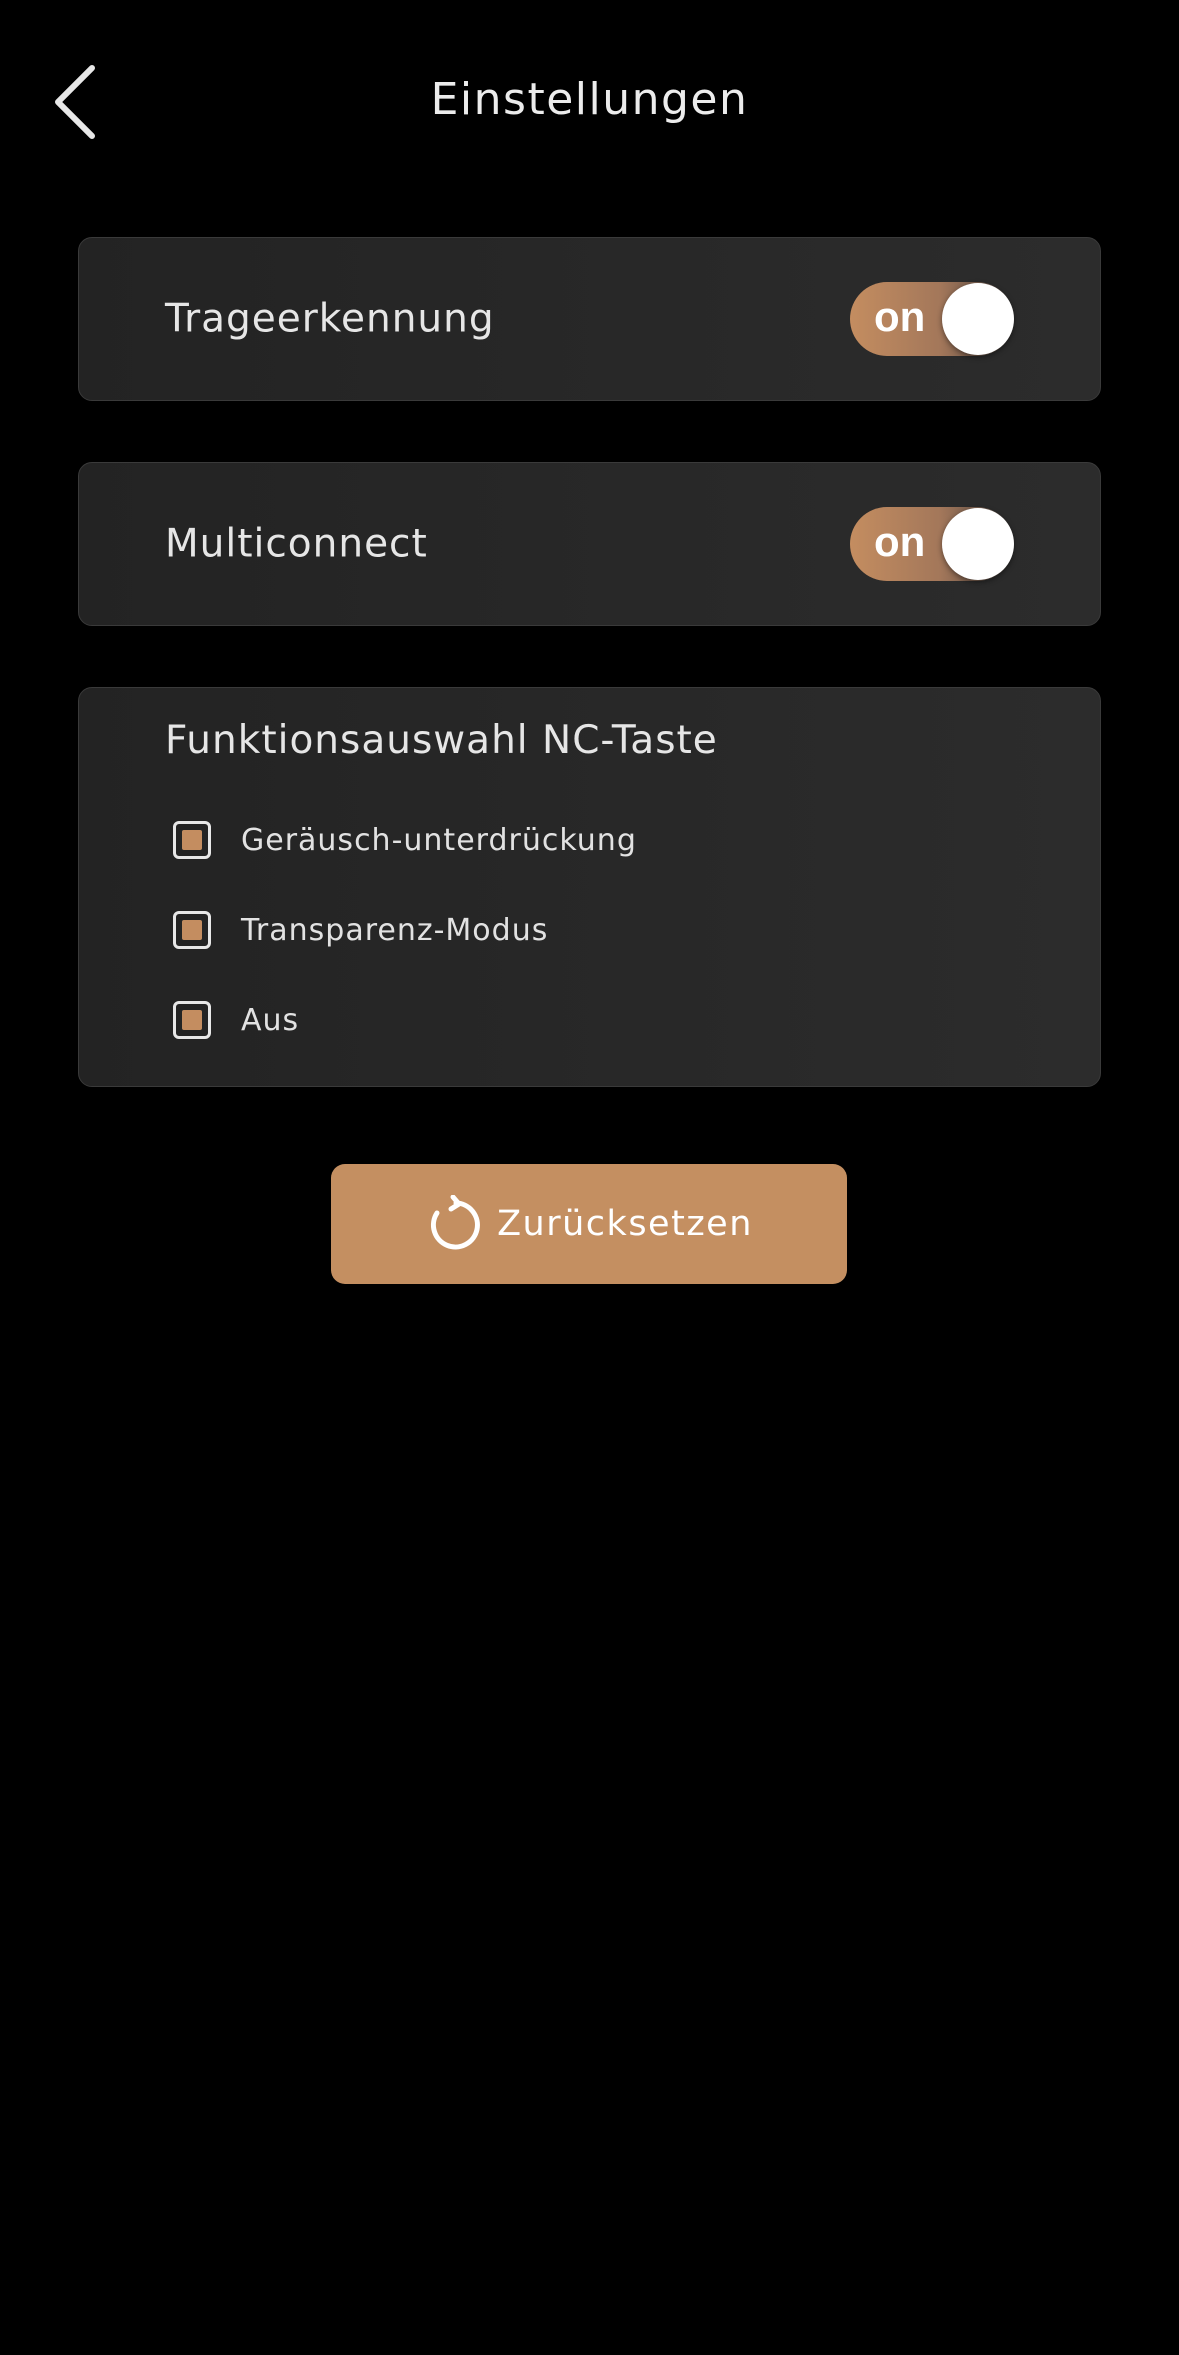  I want to click on wear-detection-label: Trageerkennung, so click(330, 319).